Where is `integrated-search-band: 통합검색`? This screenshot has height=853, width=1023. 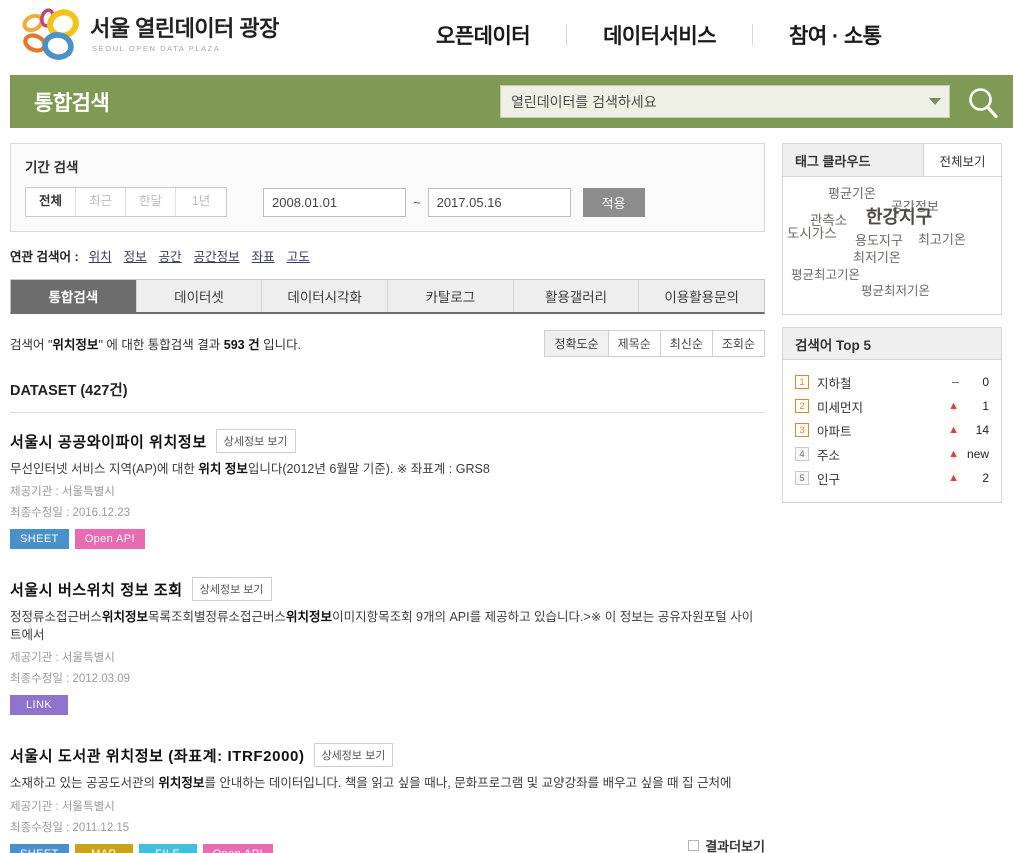 integrated-search-band: 통합검색 is located at coordinates (511, 101).